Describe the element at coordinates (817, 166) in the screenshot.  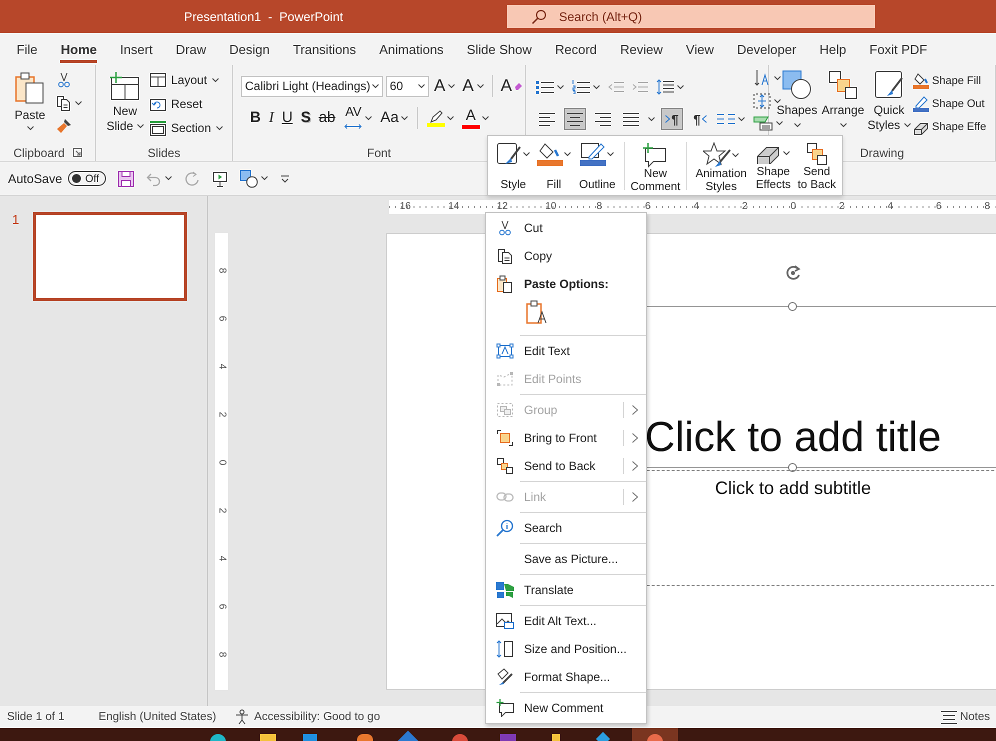
I see `send-to-back-button: Send to Back` at that location.